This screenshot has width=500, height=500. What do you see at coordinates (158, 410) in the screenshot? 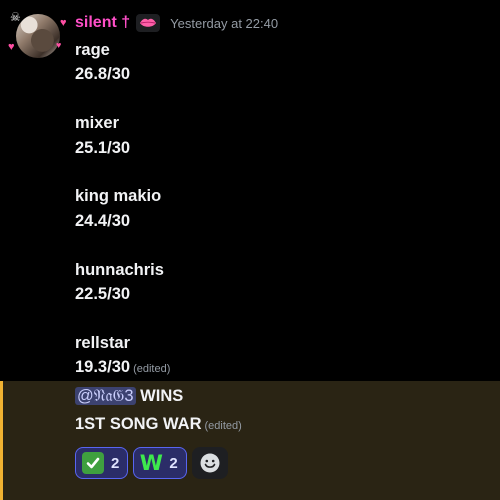
I see `mention-message-content: @𝔑𝔞𝔊3 WINS 1ST SONG WAR (edited)` at bounding box center [158, 410].